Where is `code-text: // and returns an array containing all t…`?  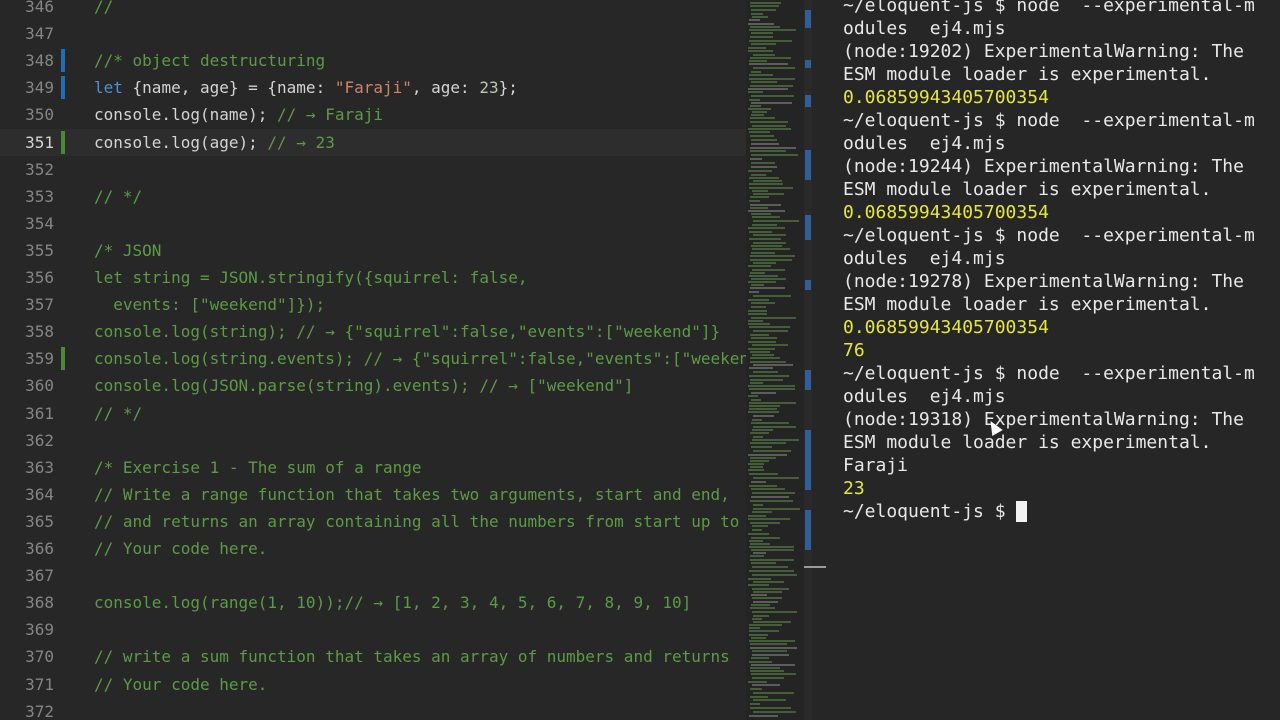 code-text: // and returns an array containing all t… is located at coordinates (420, 521).